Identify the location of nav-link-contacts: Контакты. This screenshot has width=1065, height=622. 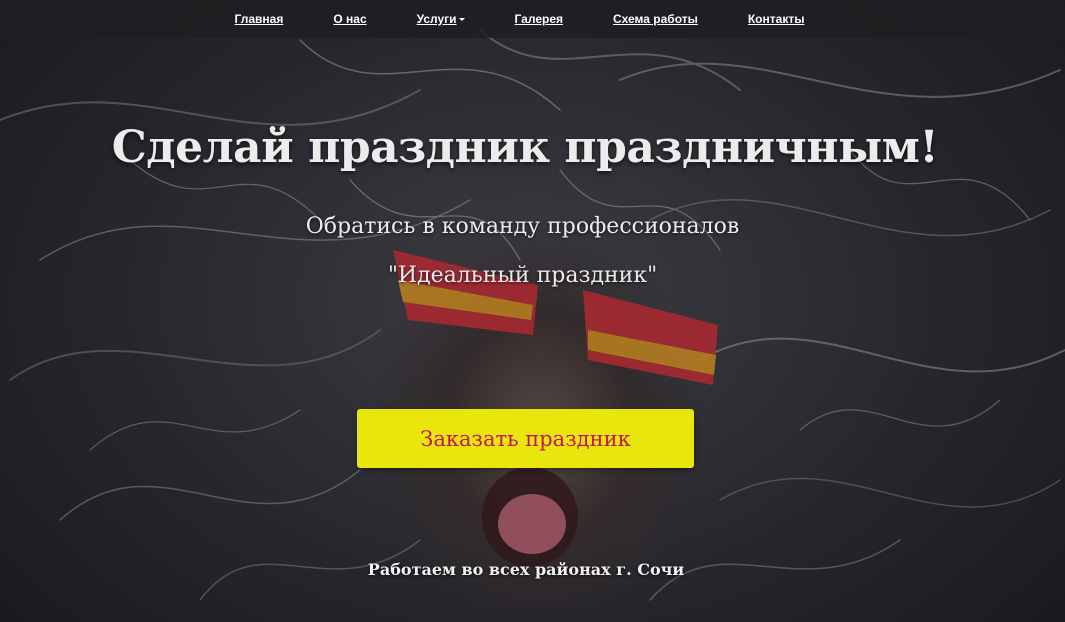
(776, 19).